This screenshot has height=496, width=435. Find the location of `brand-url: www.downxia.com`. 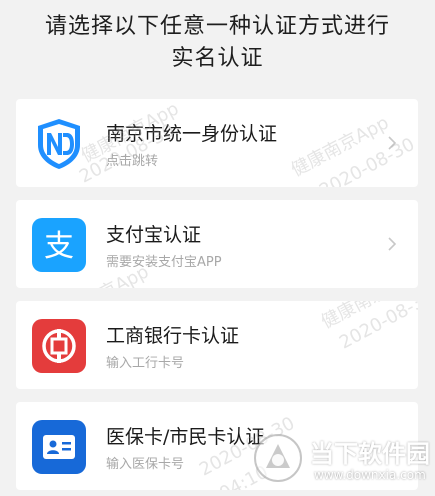

brand-url: www.downxia.com is located at coordinates (370, 475).